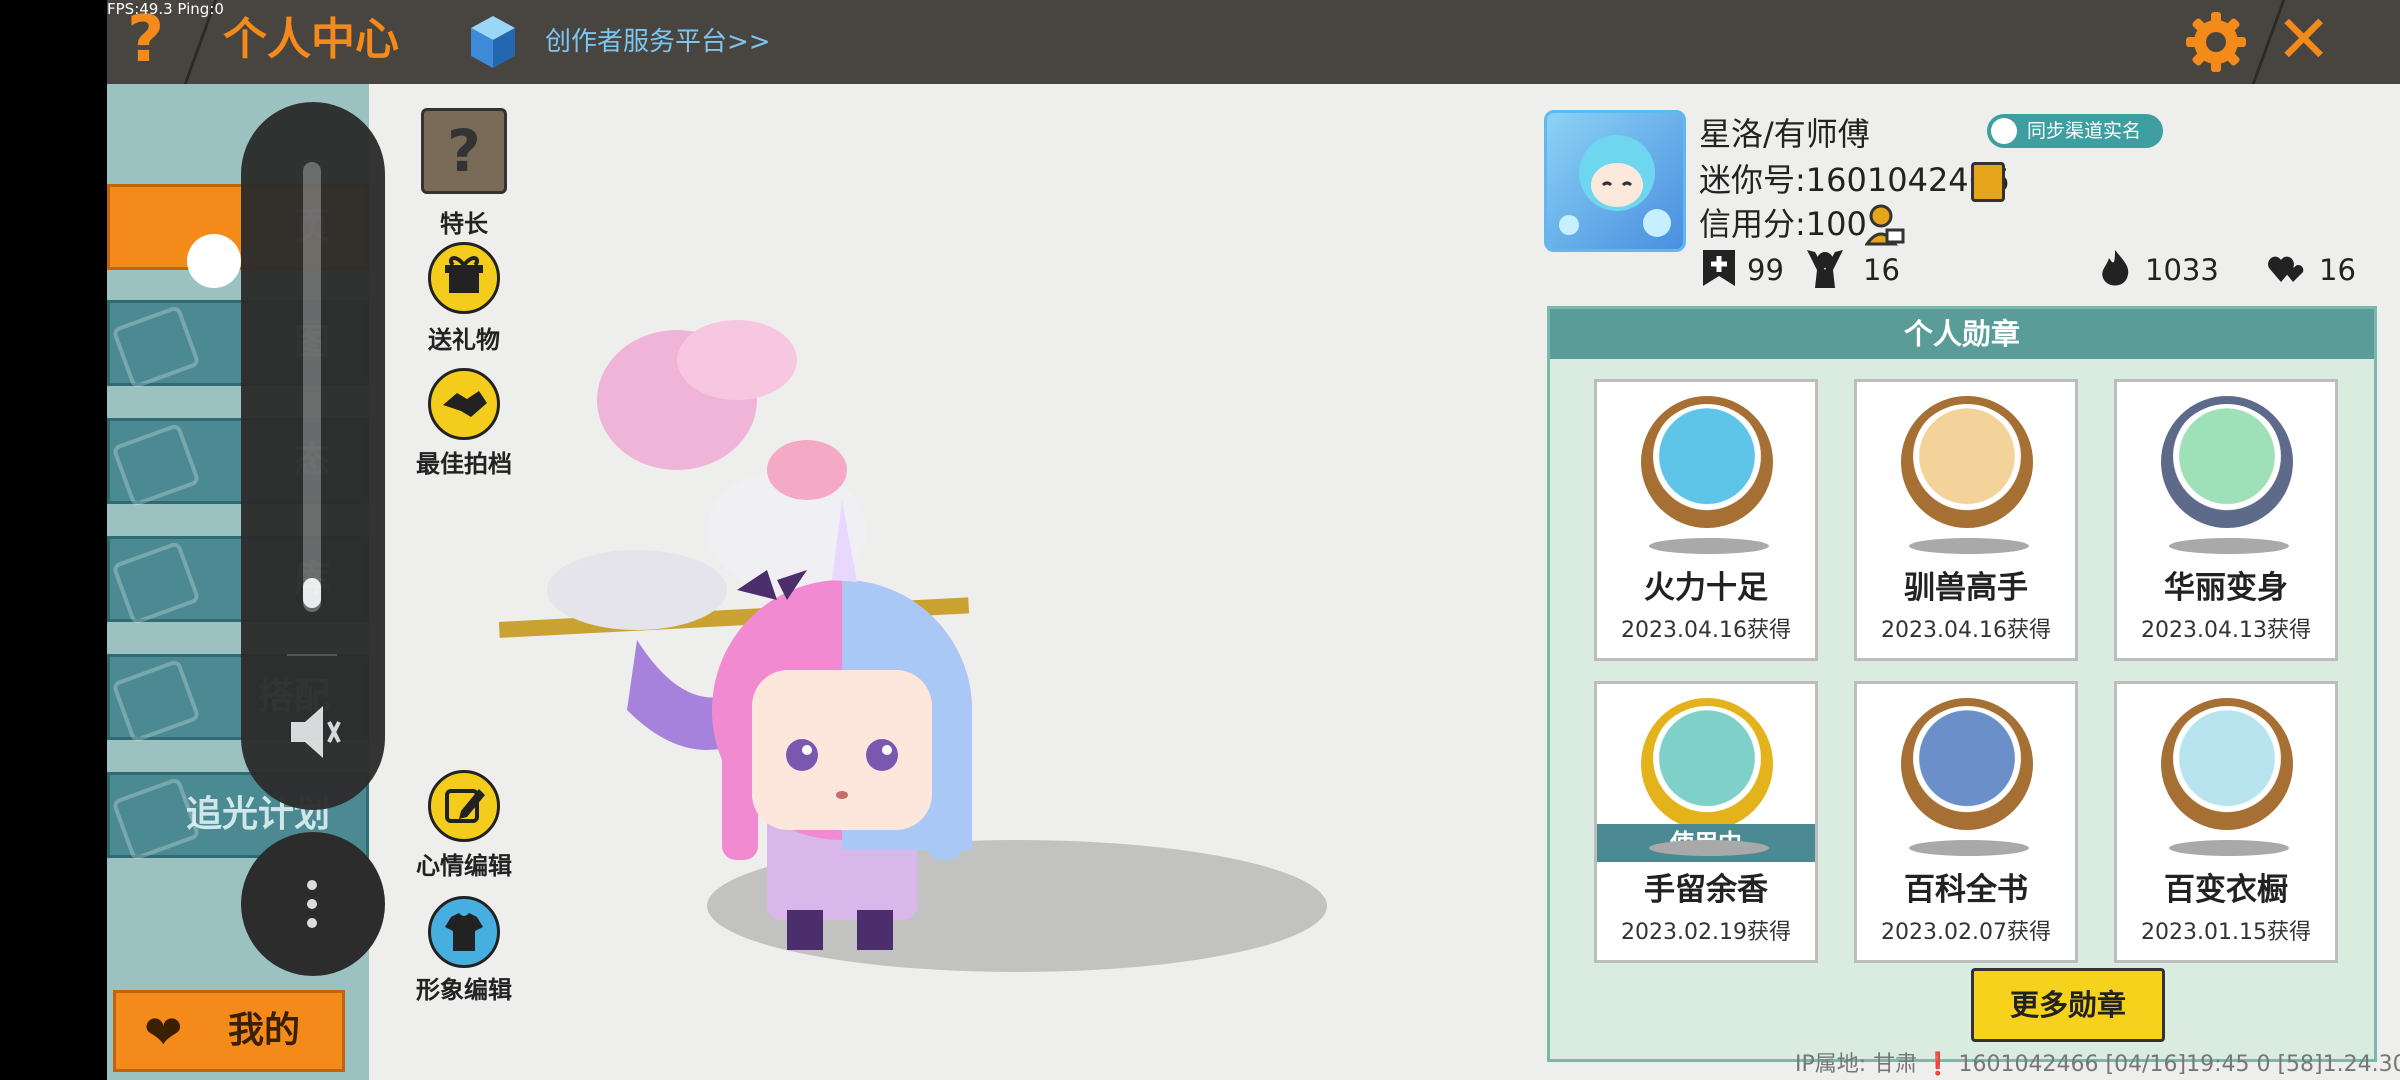  What do you see at coordinates (1706, 932) in the screenshot?
I see `medal-date: 2023.02.19获得` at bounding box center [1706, 932].